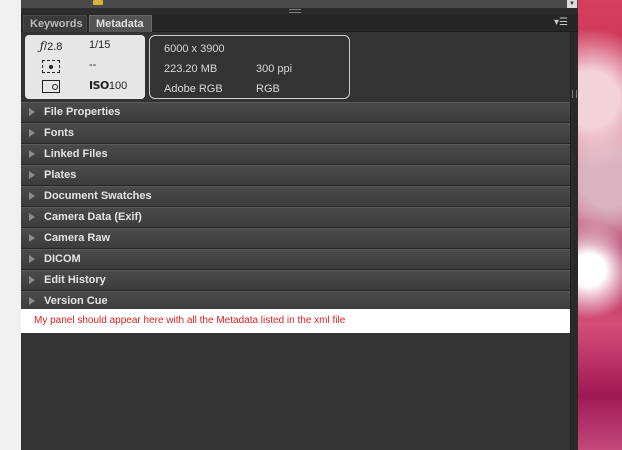  What do you see at coordinates (295, 11) in the screenshot?
I see `drag-grip-icon` at bounding box center [295, 11].